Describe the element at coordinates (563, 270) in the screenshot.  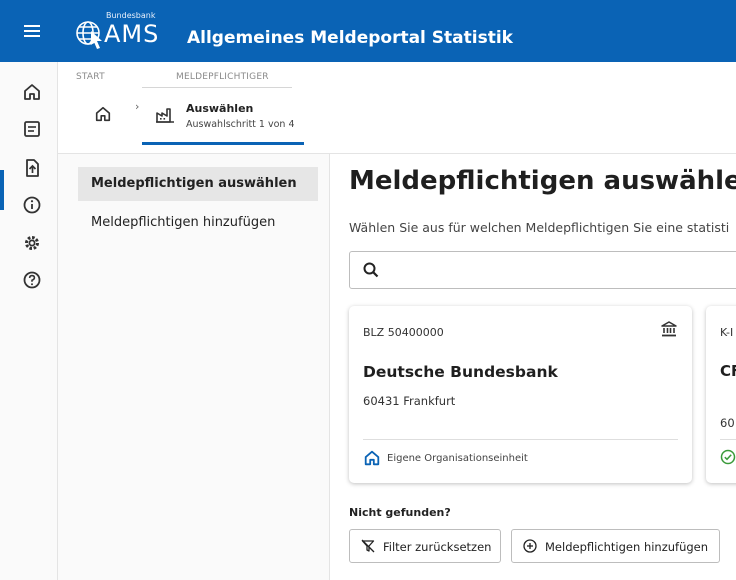
I see `search-input` at that location.